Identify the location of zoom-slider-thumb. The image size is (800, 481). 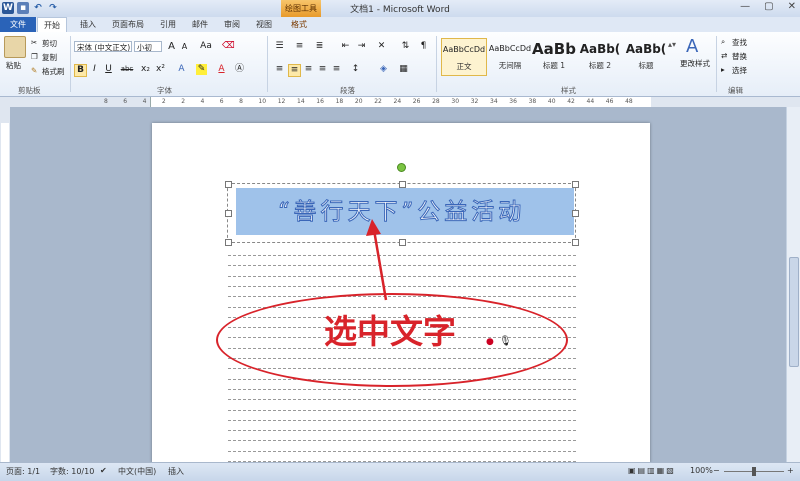
(754, 471).